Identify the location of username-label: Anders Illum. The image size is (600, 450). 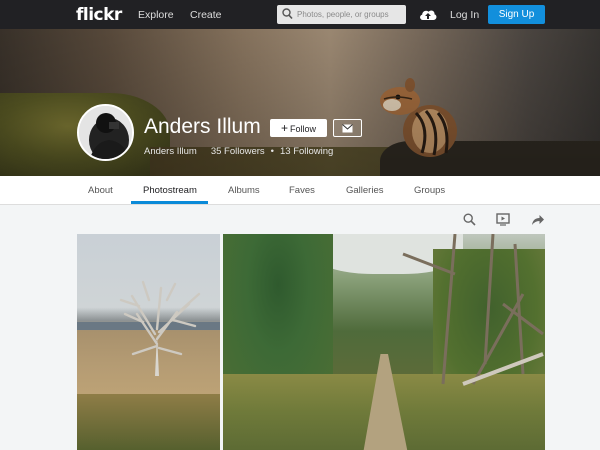
(170, 151).